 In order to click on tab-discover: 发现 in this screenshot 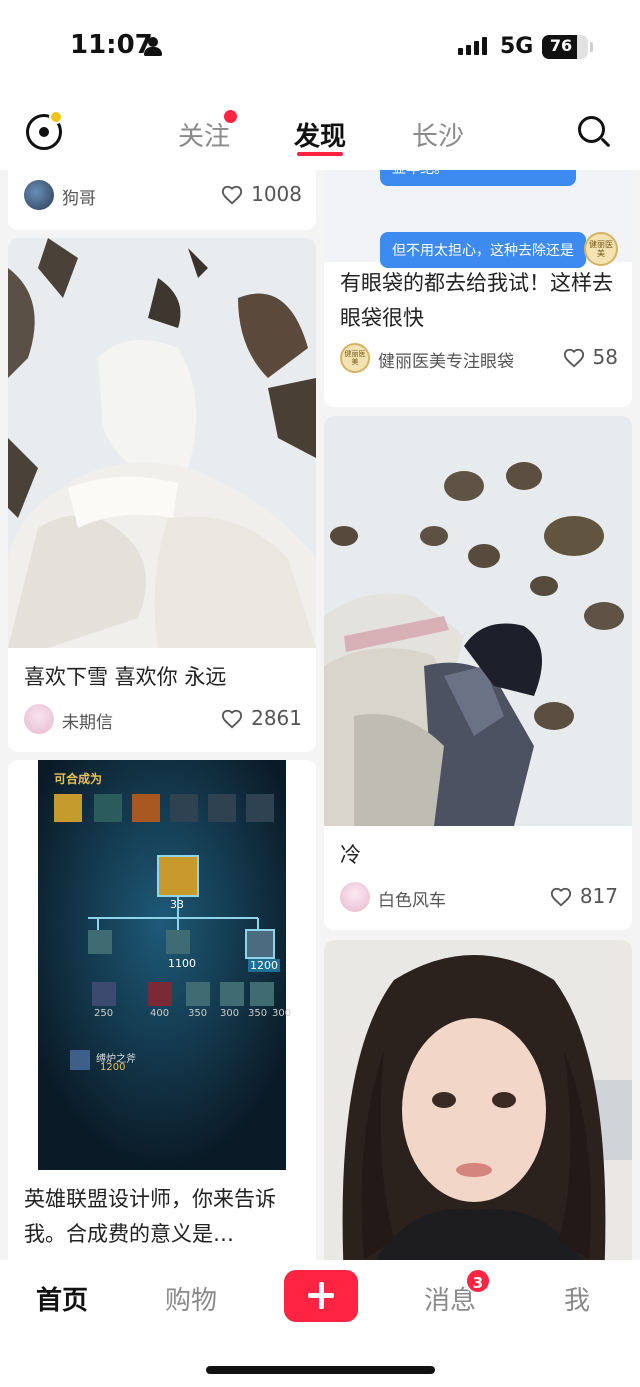, I will do `click(320, 134)`.